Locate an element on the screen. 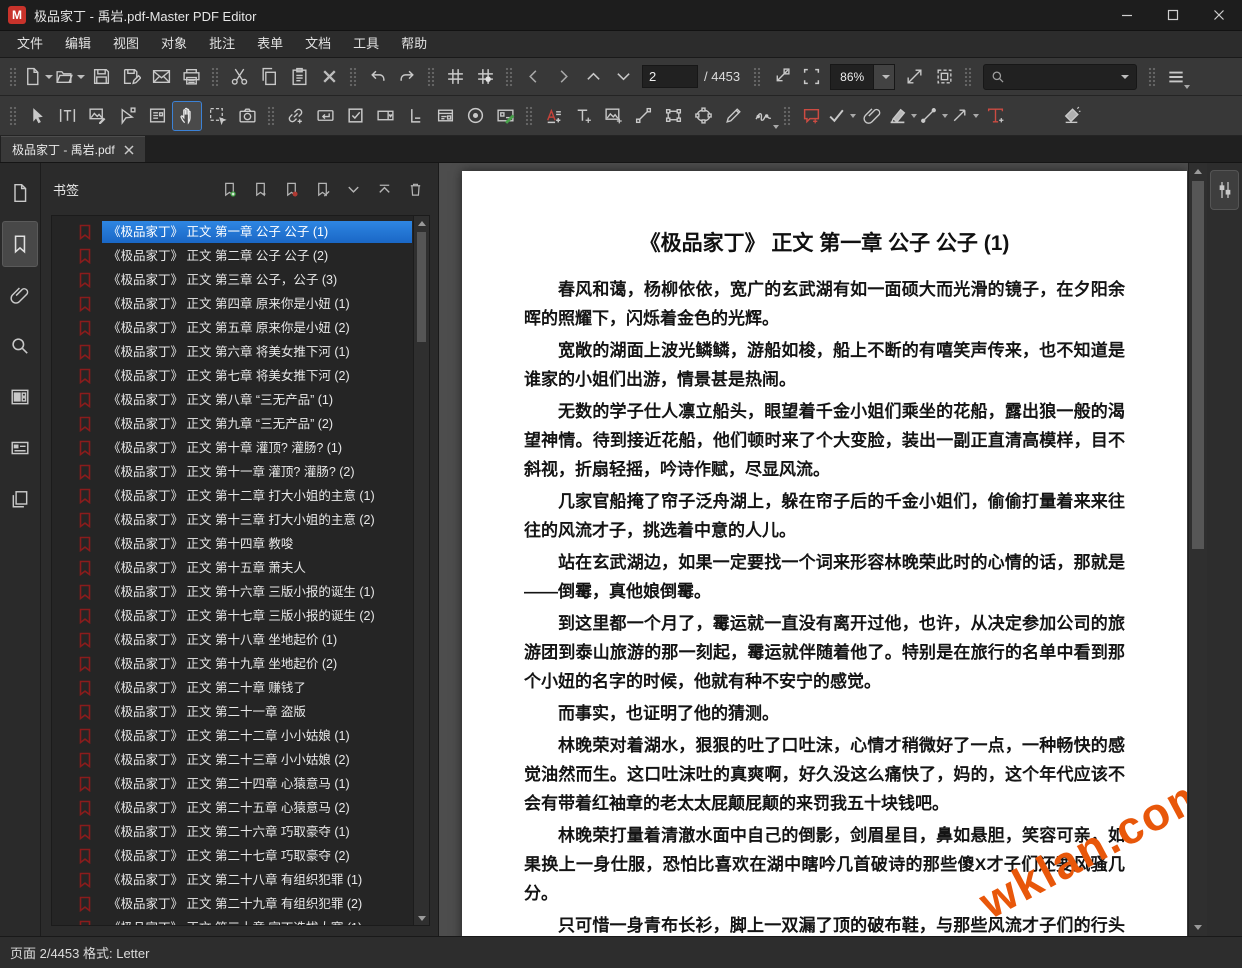  email-button is located at coordinates (161, 77).